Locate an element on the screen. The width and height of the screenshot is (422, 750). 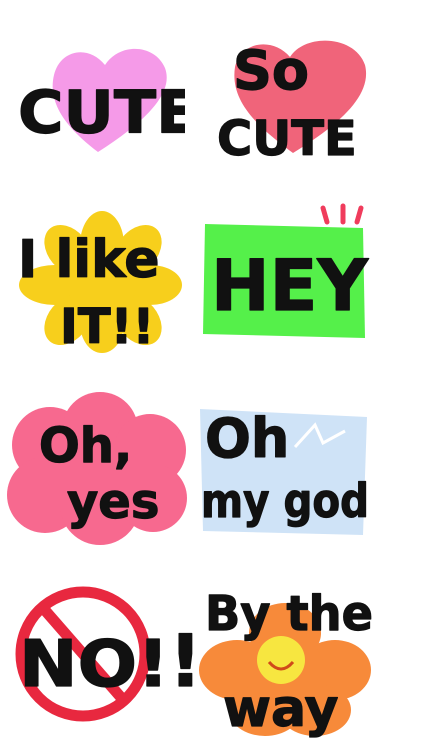
sticker-oh-my-god: Oh my god is located at coordinates (285, 470).